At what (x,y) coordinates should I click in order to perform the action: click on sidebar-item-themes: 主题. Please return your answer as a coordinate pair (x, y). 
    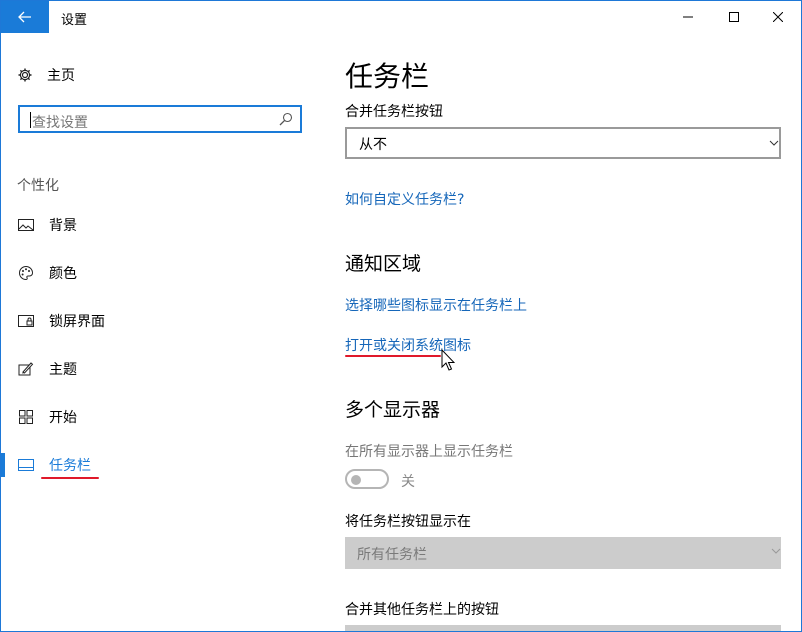
    Looking at the image, I should click on (47, 369).